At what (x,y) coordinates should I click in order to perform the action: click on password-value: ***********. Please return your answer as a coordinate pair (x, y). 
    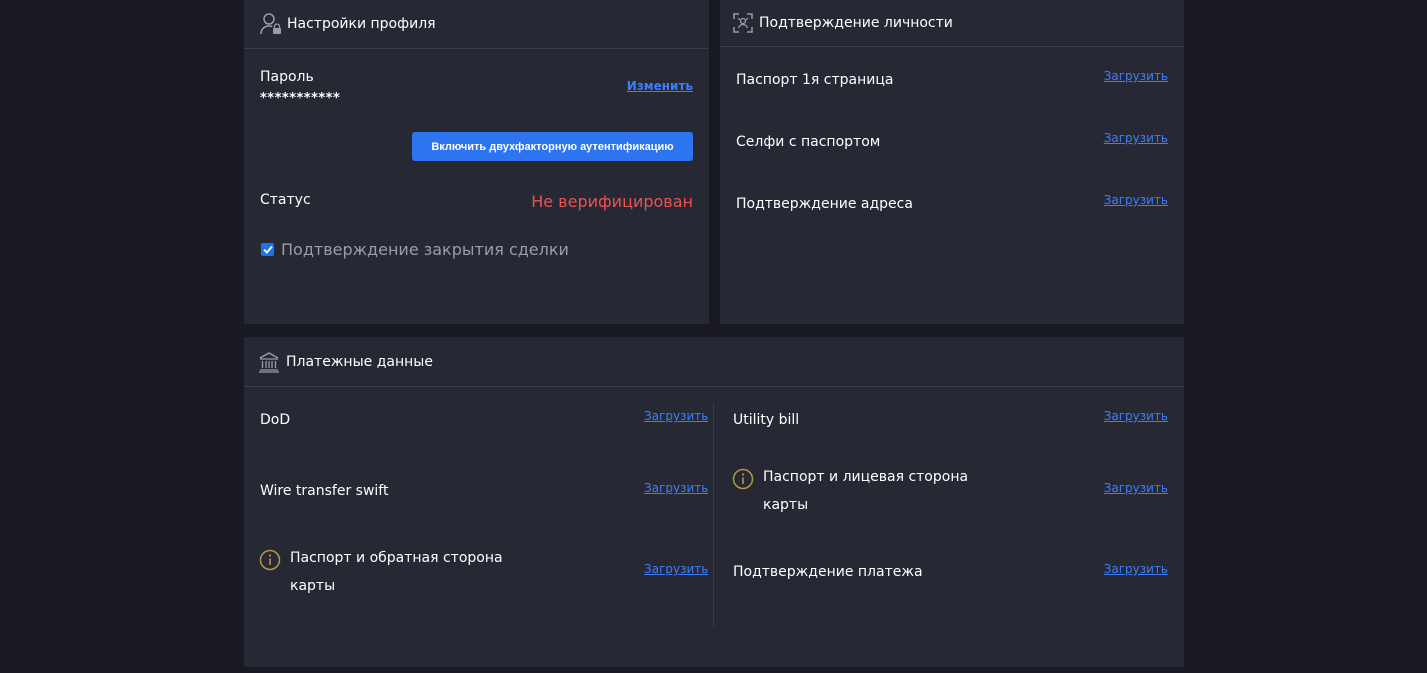
    Looking at the image, I should click on (300, 98).